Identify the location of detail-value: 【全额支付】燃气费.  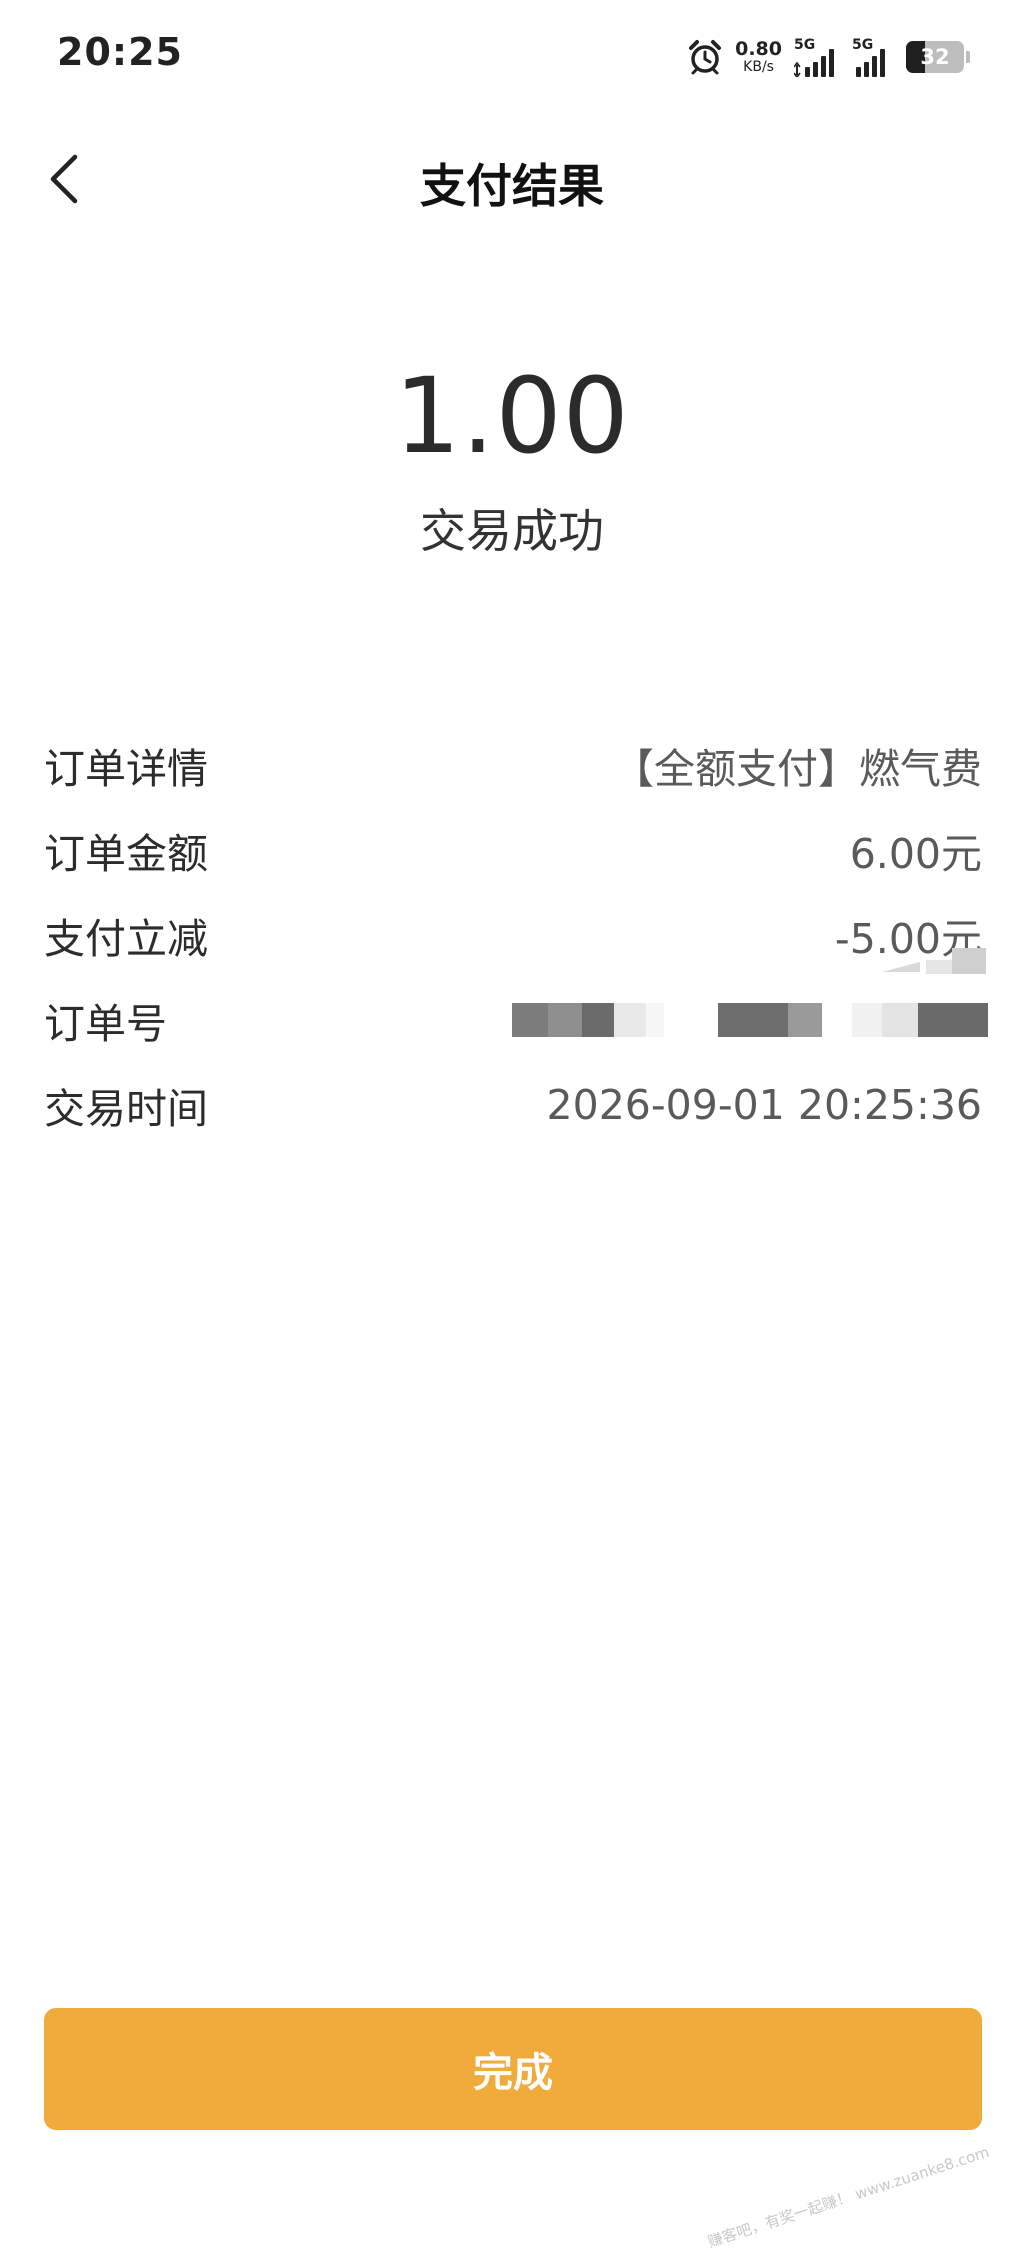
(797, 768).